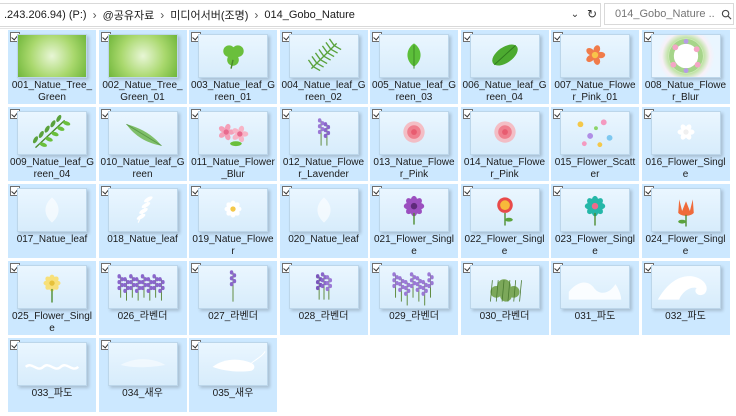  I want to click on file-name: 030_라벤더, so click(504, 316).